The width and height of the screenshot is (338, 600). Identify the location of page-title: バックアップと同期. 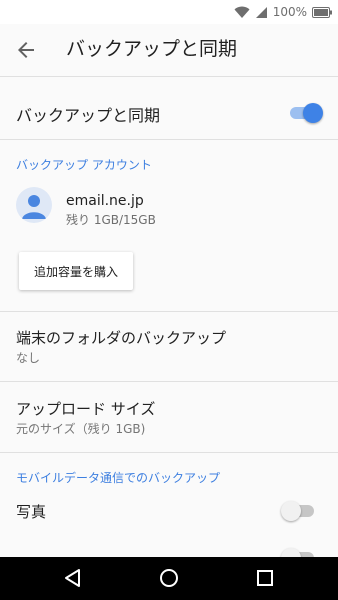
(152, 49).